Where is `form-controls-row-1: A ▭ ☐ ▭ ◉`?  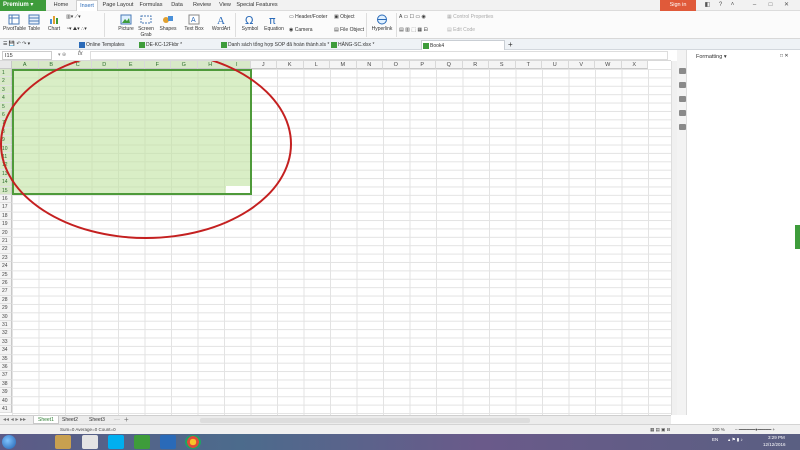
form-controls-row-1: A ▭ ☐ ▭ ◉ is located at coordinates (412, 17).